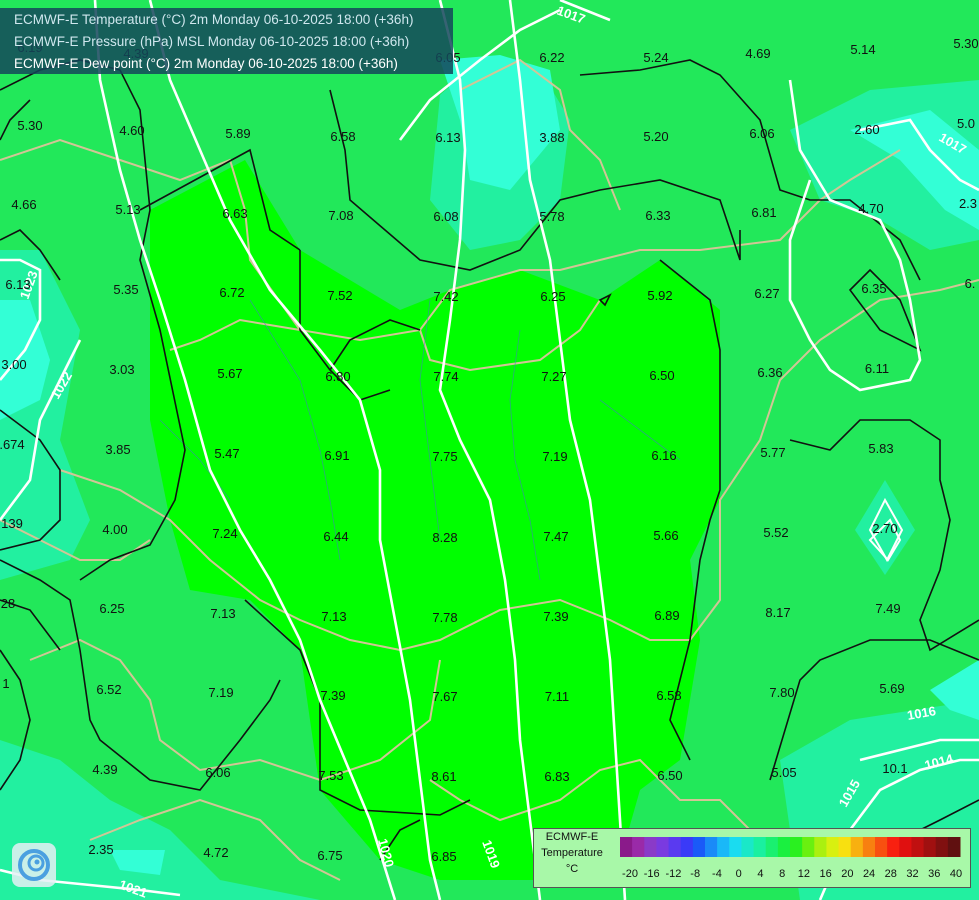  Describe the element at coordinates (237, 133) in the screenshot. I see `temperature-value: 5.89` at that location.